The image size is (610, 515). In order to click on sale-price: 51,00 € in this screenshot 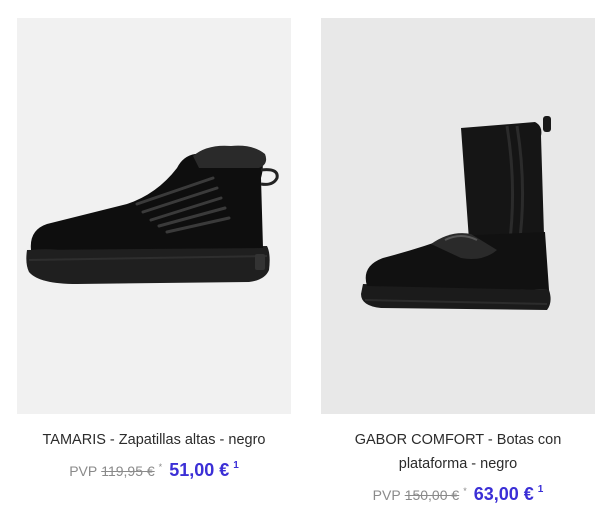, I will do `click(199, 470)`.